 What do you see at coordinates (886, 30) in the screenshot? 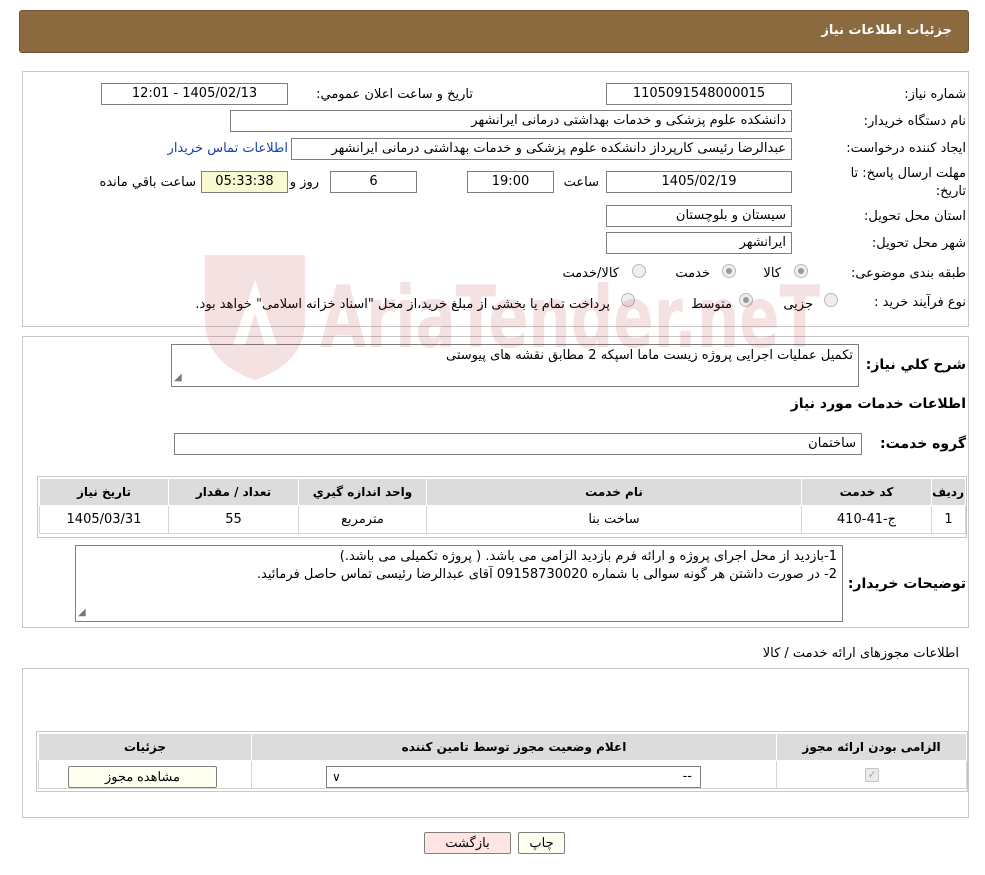
I see `page-title: جزئیات اطلاعات نیاز` at bounding box center [886, 30].